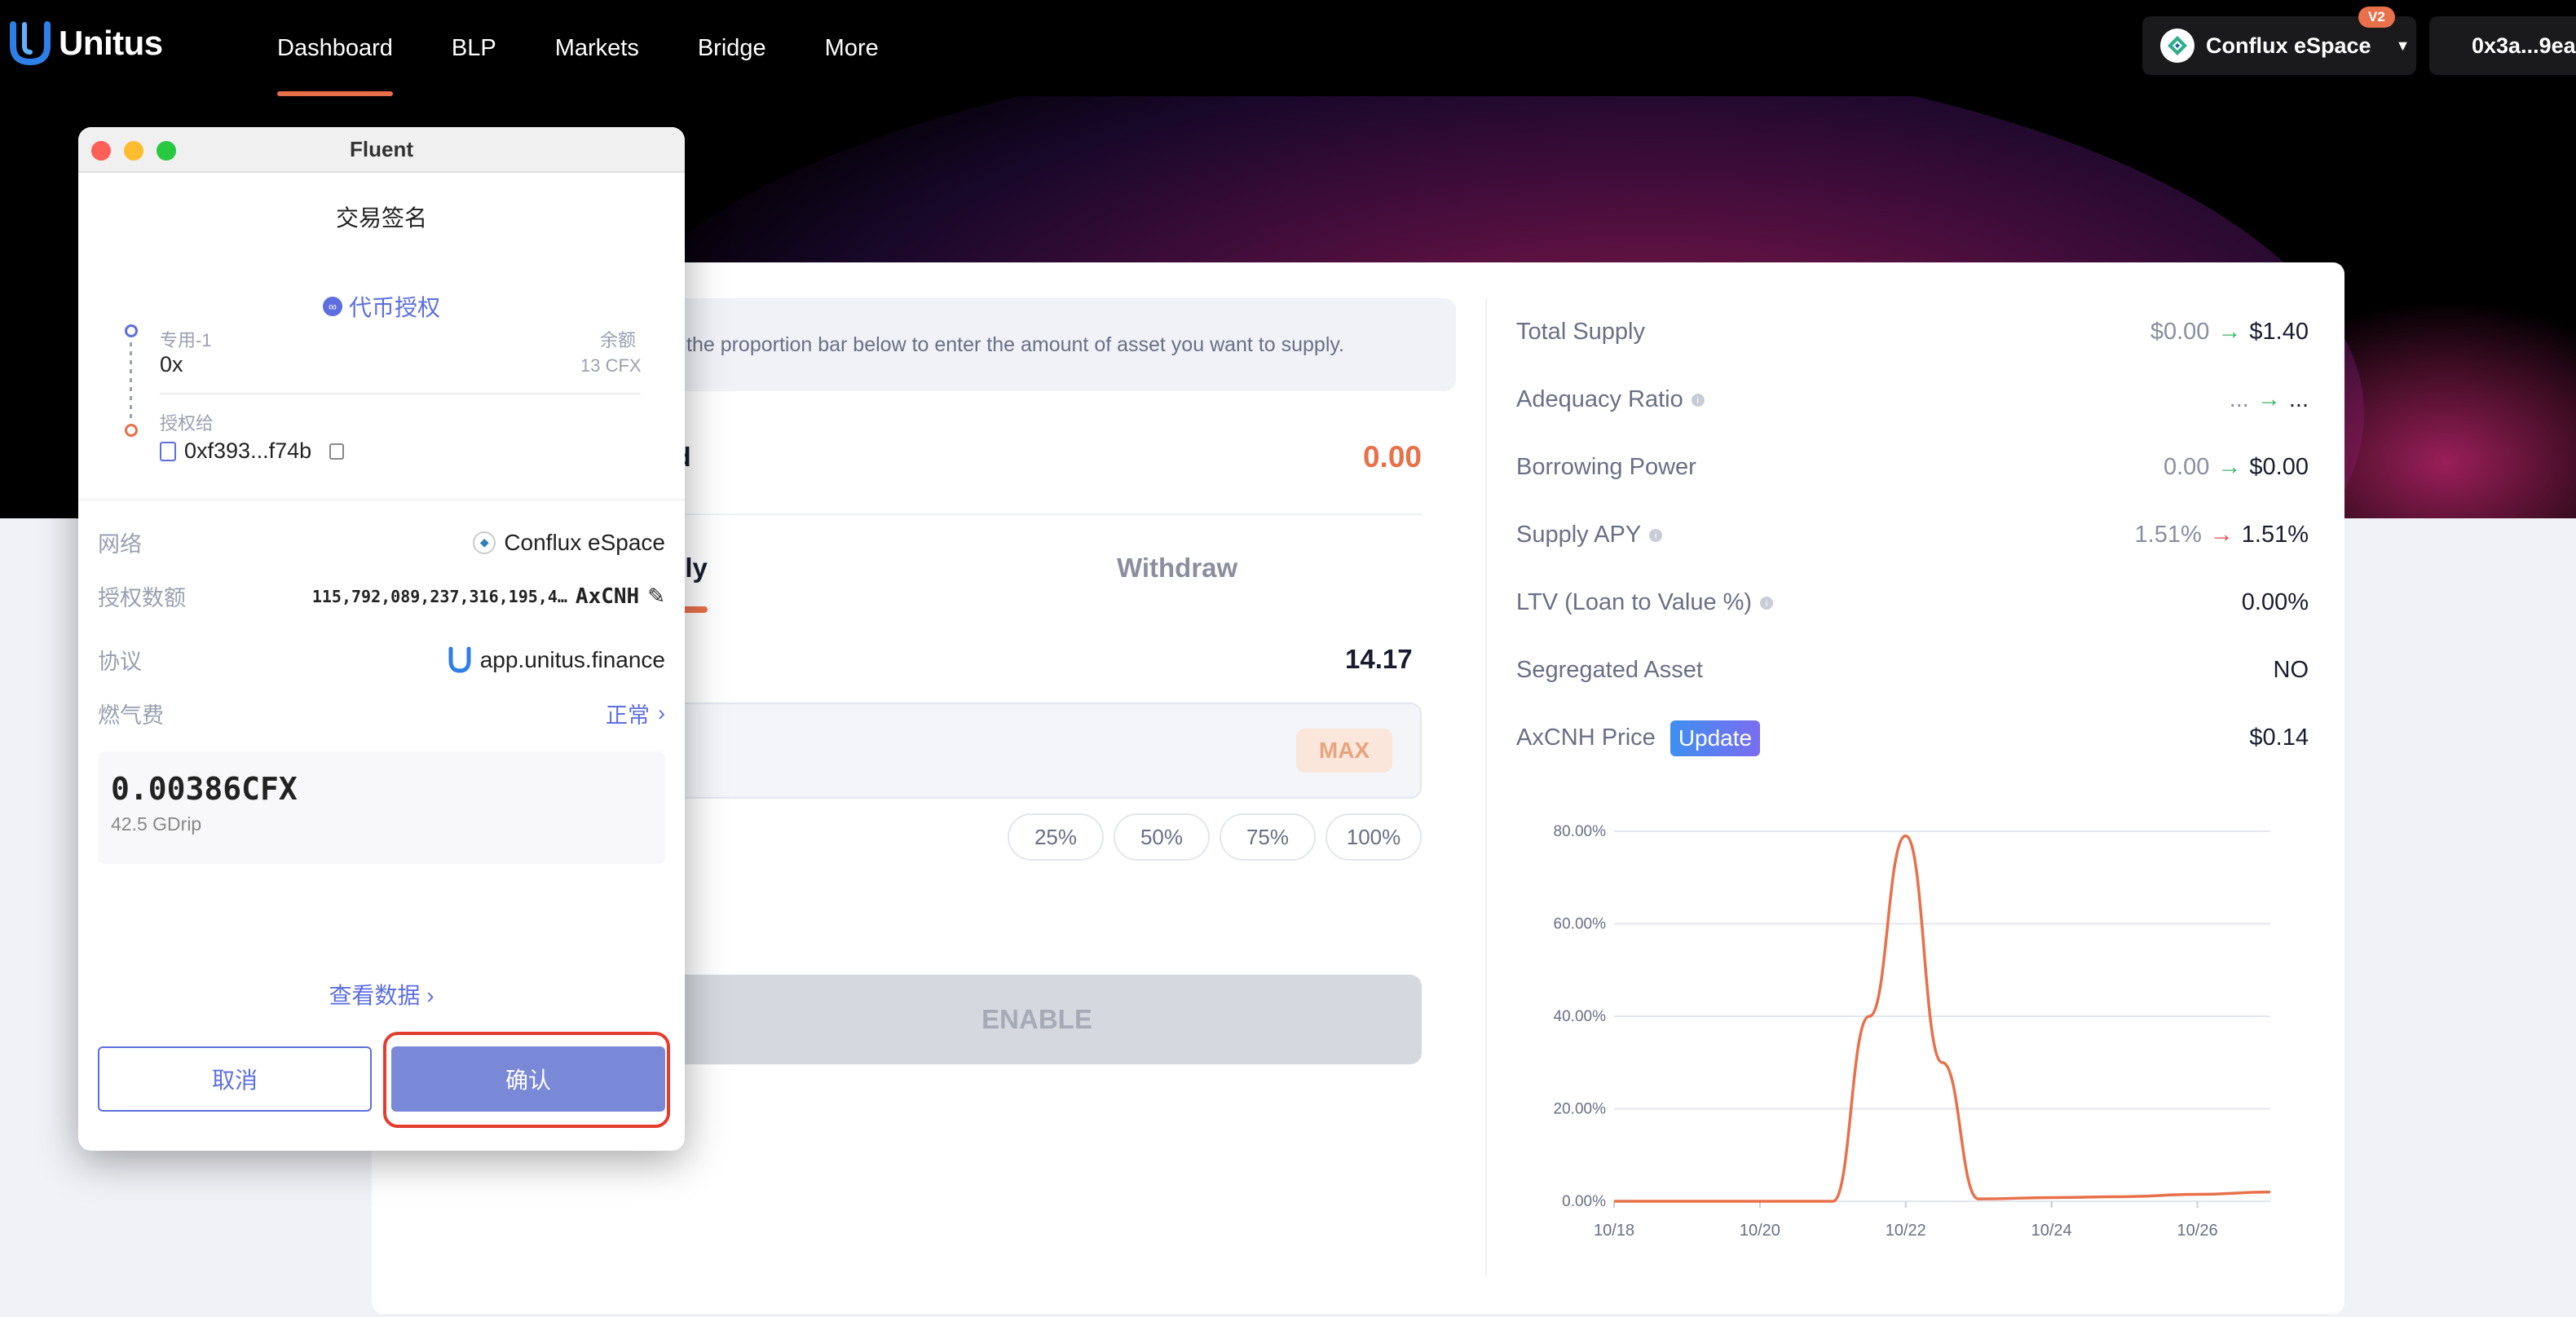  What do you see at coordinates (1037, 1019) in the screenshot?
I see `enable-button: ENABLE` at bounding box center [1037, 1019].